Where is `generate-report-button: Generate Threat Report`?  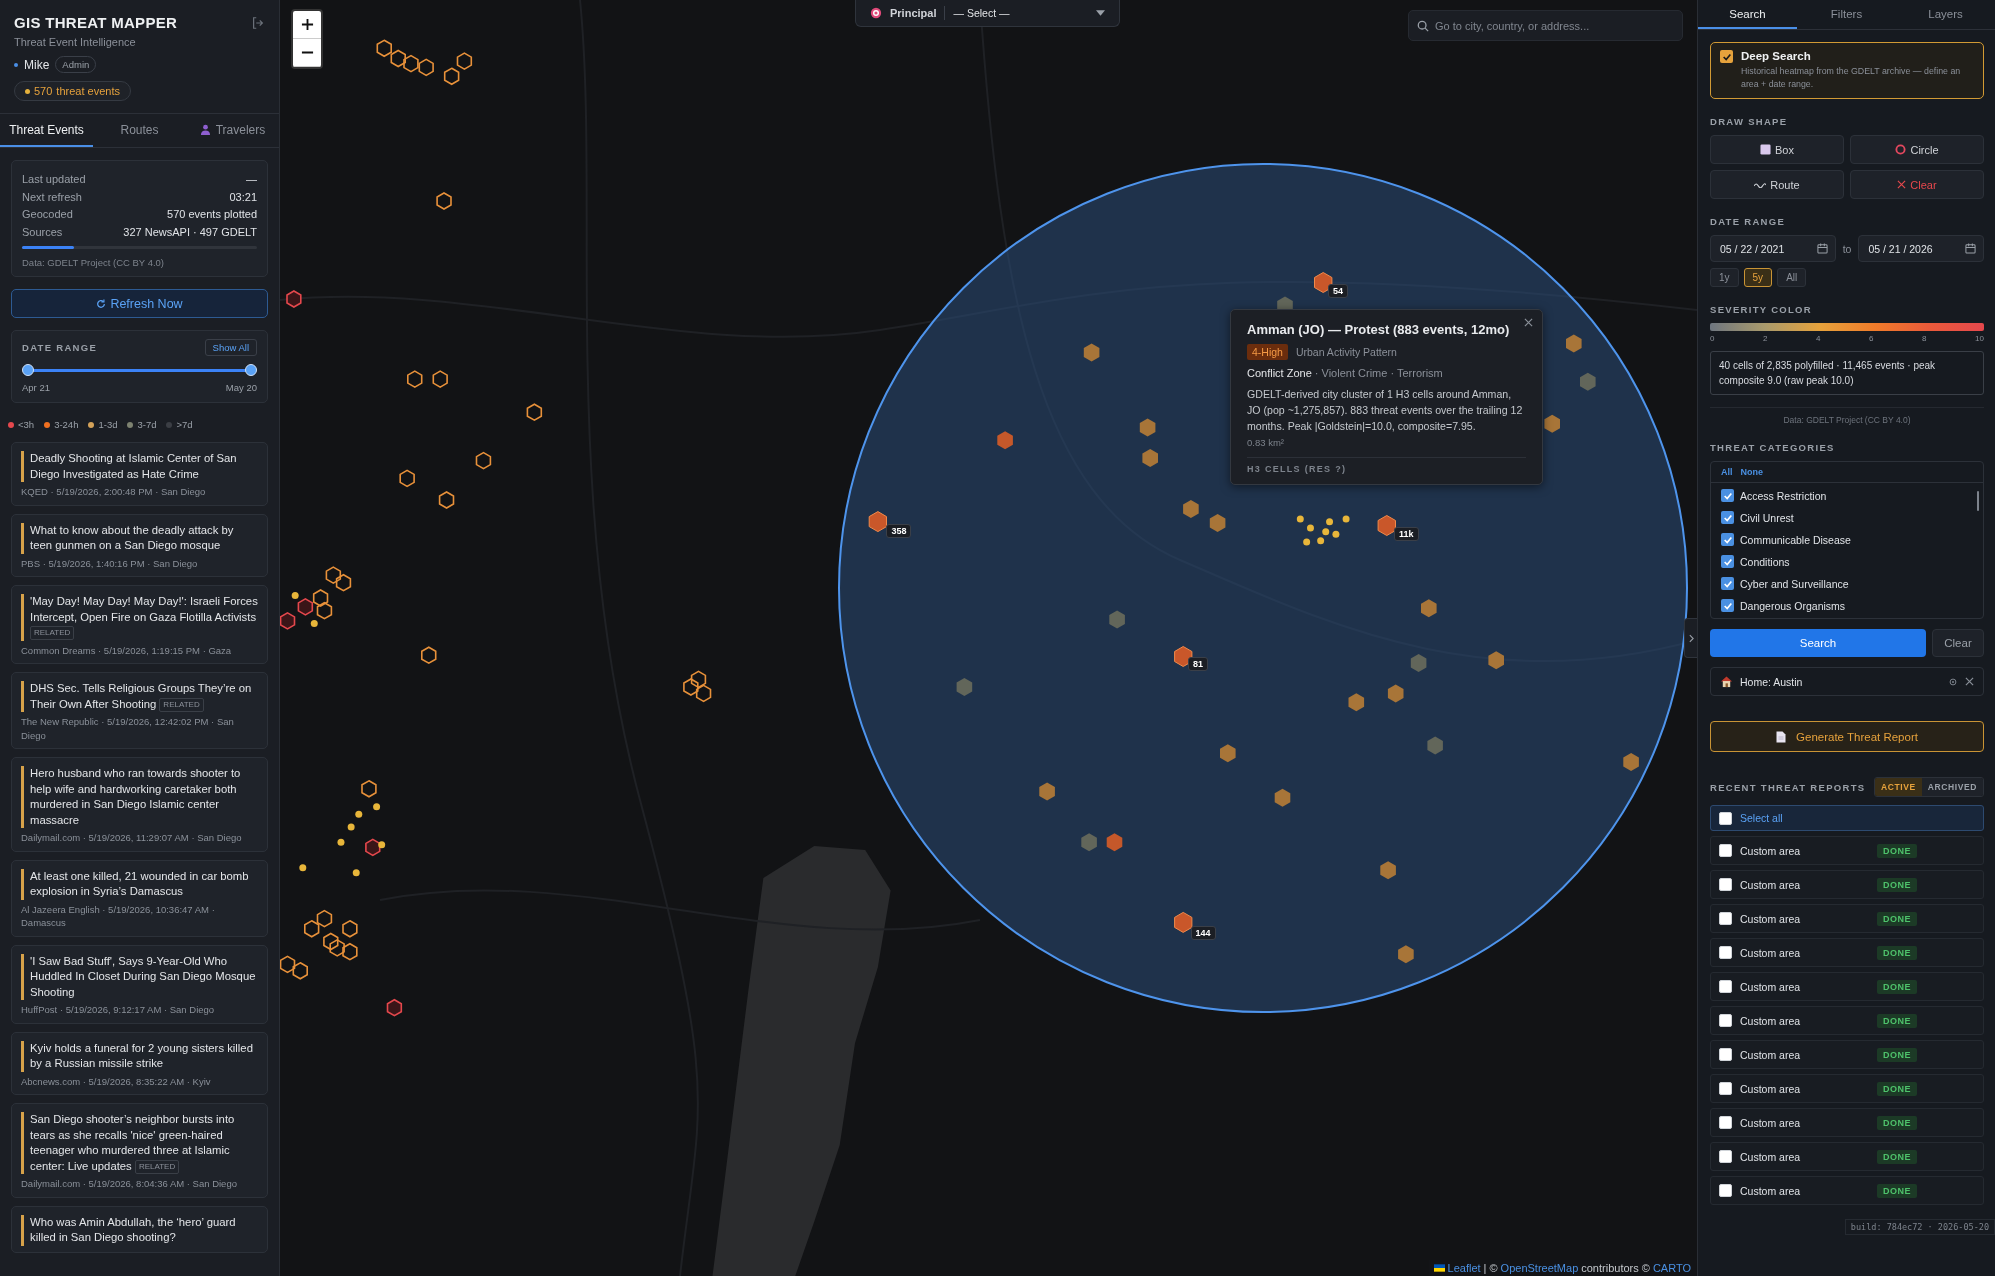 generate-report-button: Generate Threat Report is located at coordinates (1847, 736).